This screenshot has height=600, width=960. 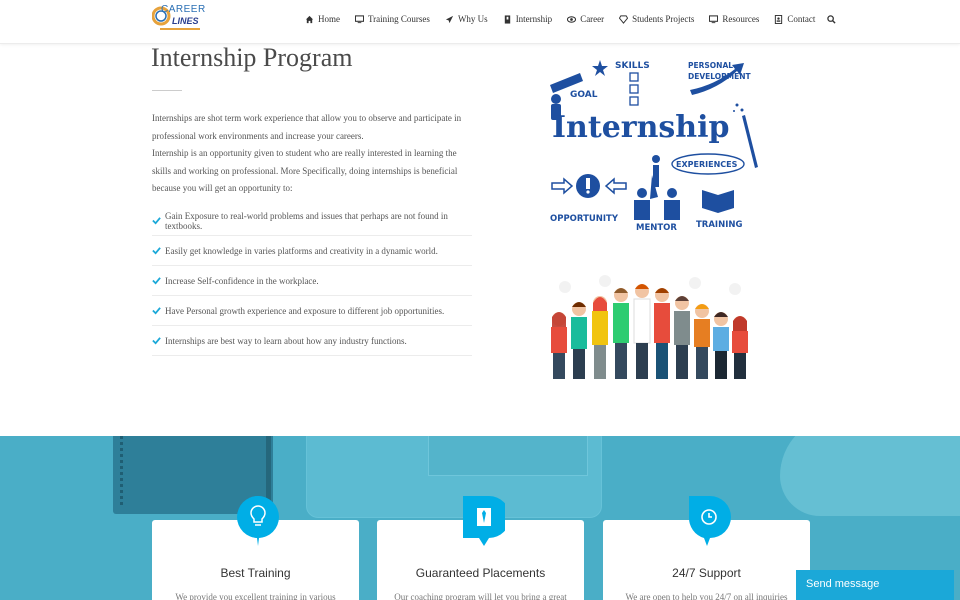 I want to click on nav-home: Home, so click(x=322, y=19).